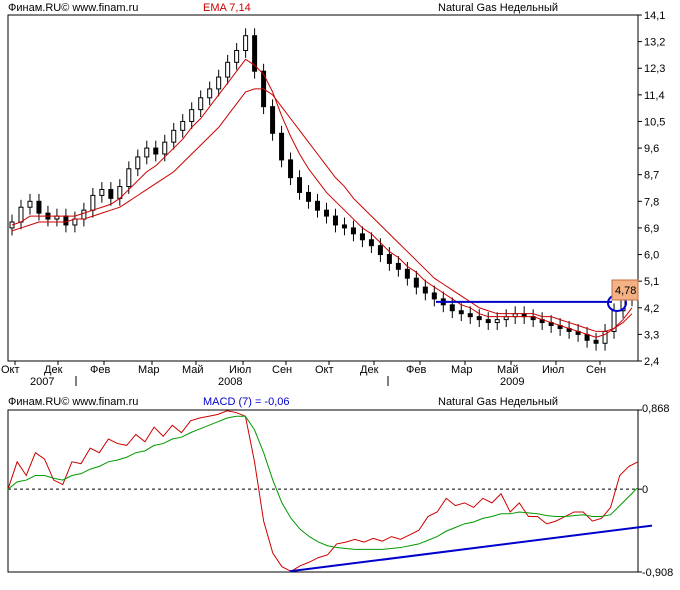  What do you see at coordinates (73, 8) in the screenshot?
I see `main-header-left: Финам.RU© www.finam.ru` at bounding box center [73, 8].